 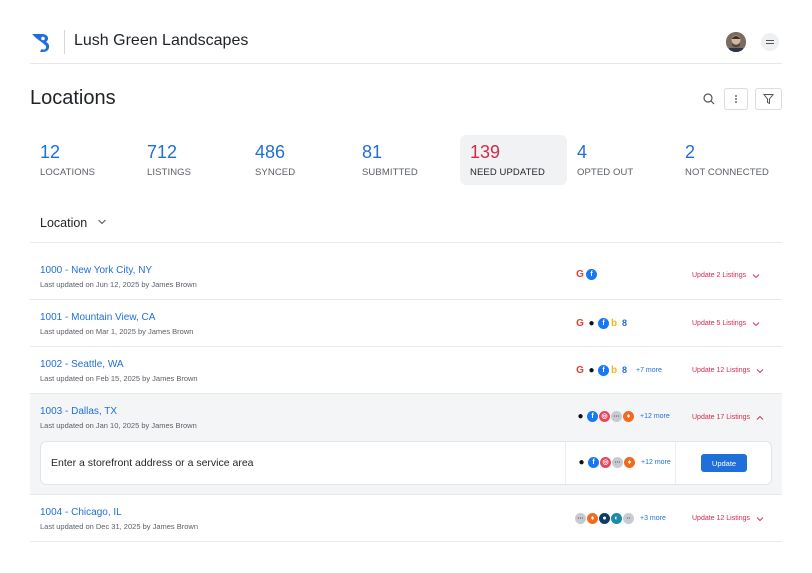 I want to click on listing-icons: G ● f b 8 +7 more, so click(x=618, y=370).